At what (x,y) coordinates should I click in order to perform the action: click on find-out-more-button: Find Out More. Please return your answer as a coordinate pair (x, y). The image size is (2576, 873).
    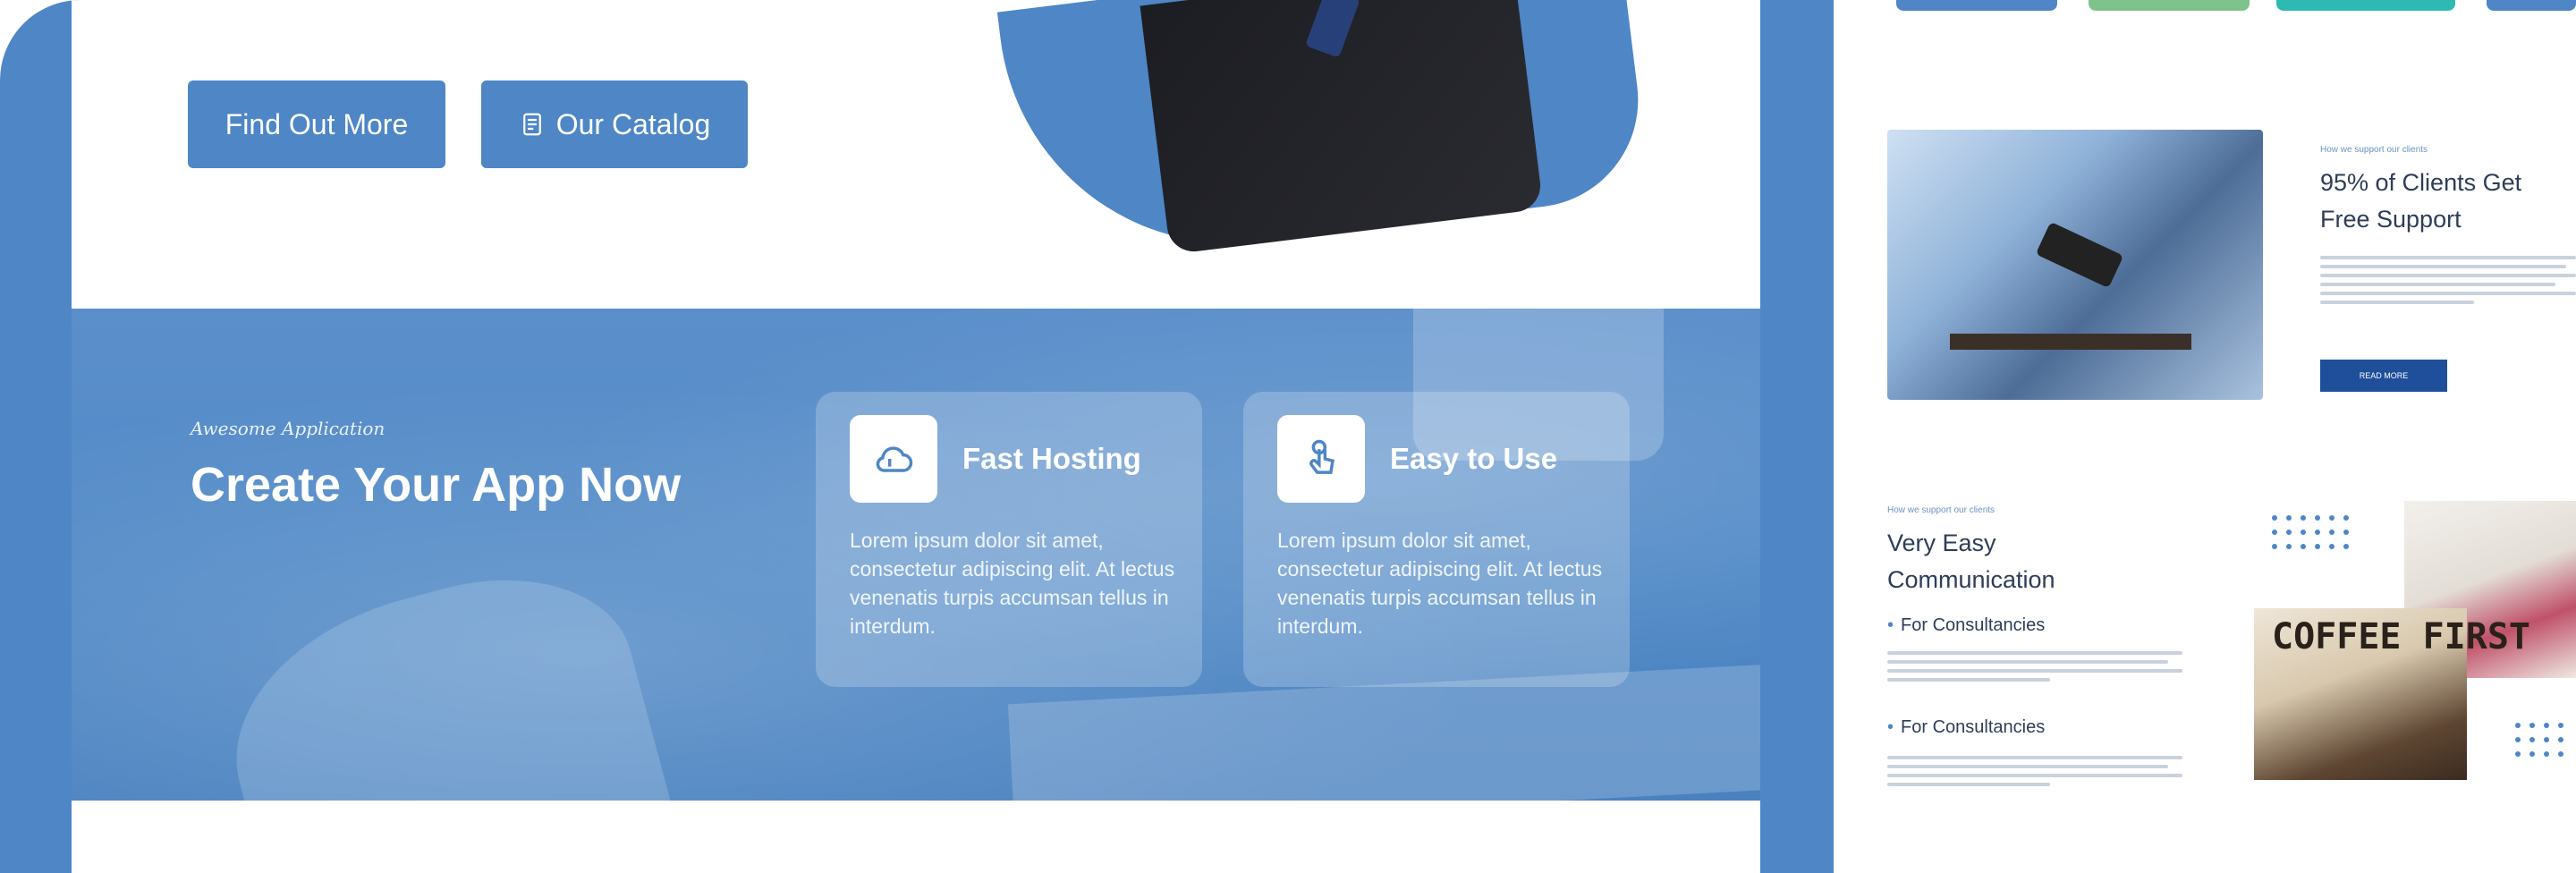
    Looking at the image, I should click on (316, 125).